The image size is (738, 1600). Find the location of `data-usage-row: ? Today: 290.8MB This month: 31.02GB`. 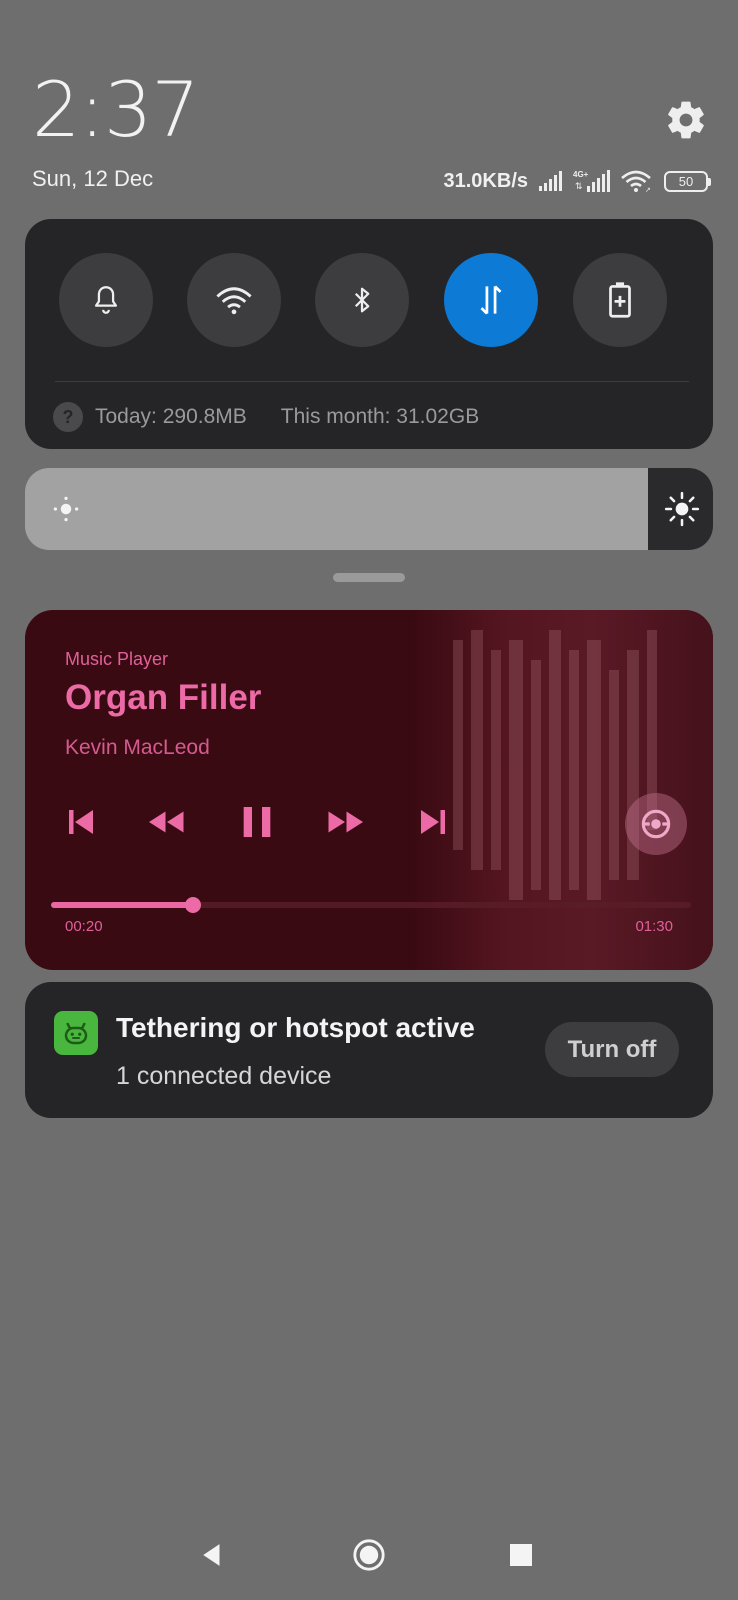

data-usage-row: ? Today: 290.8MB This month: 31.02GB is located at coordinates (266, 417).